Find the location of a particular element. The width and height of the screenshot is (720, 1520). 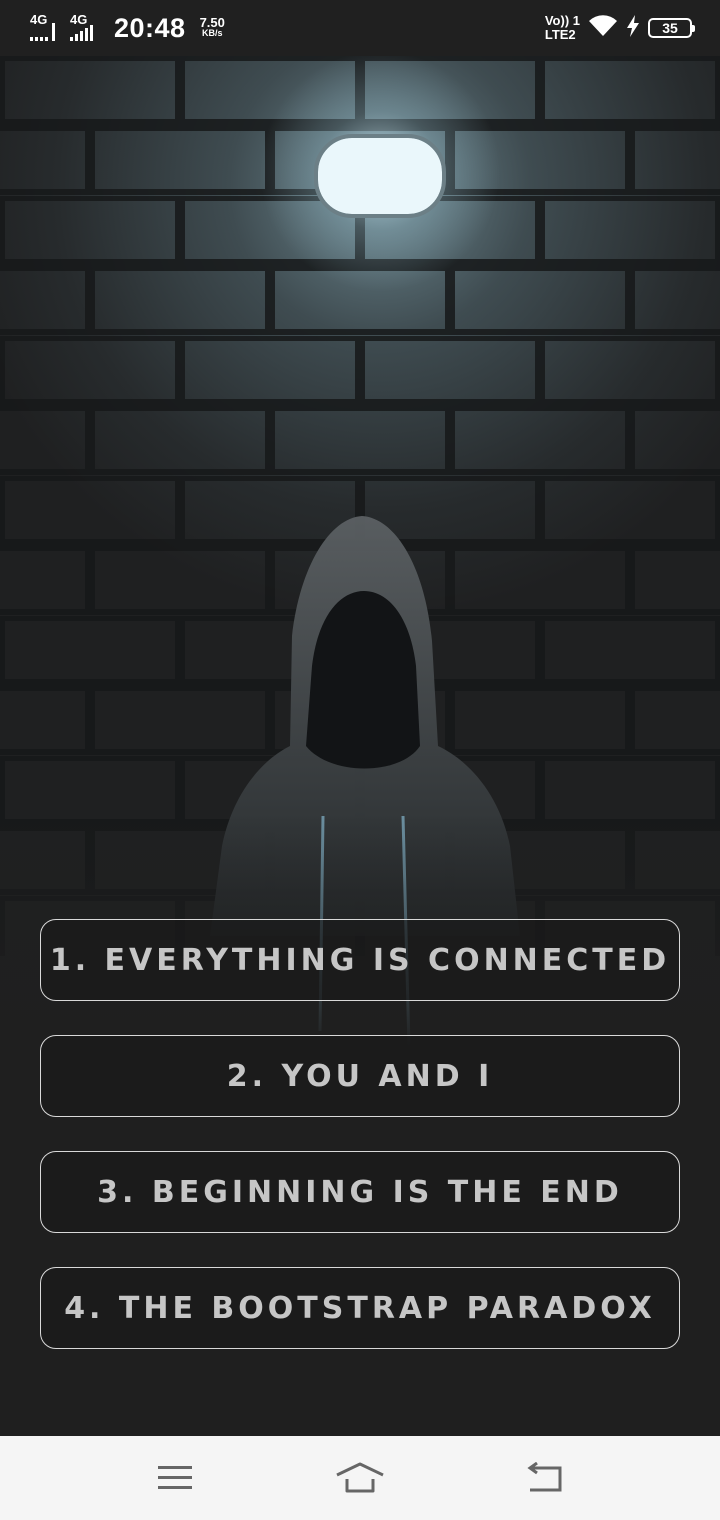

sim1-signal-icon: 4G is located at coordinates (47, 28).